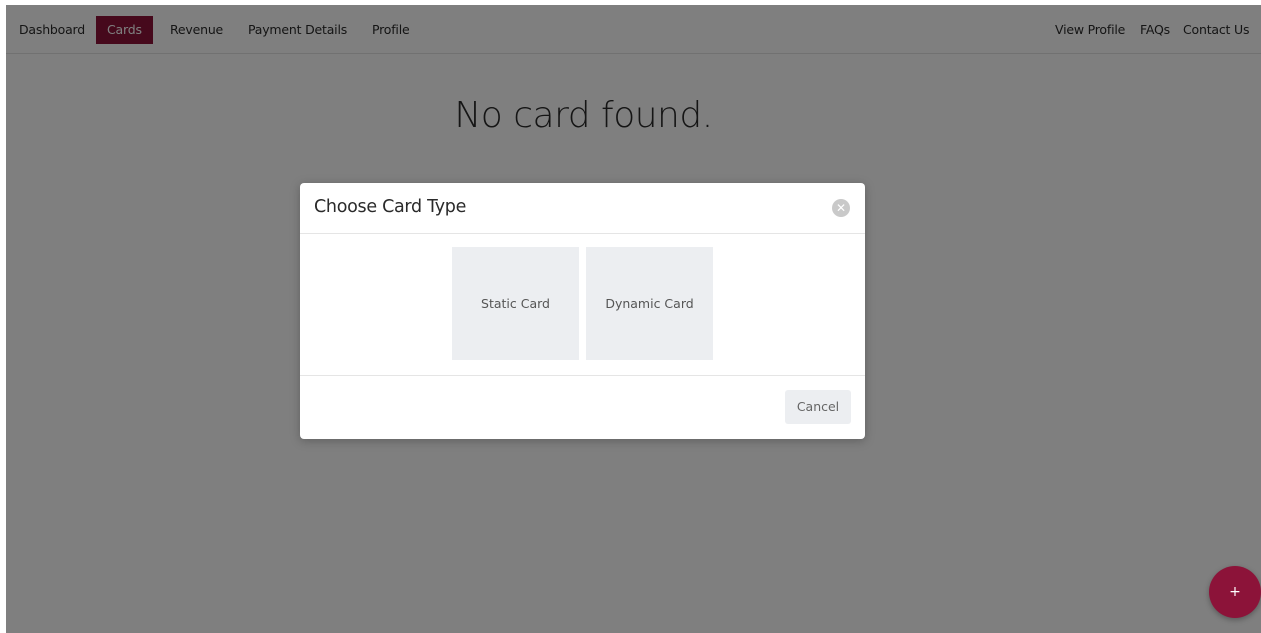  What do you see at coordinates (582, 208) in the screenshot?
I see `modal-header: Choose Card Type ✕` at bounding box center [582, 208].